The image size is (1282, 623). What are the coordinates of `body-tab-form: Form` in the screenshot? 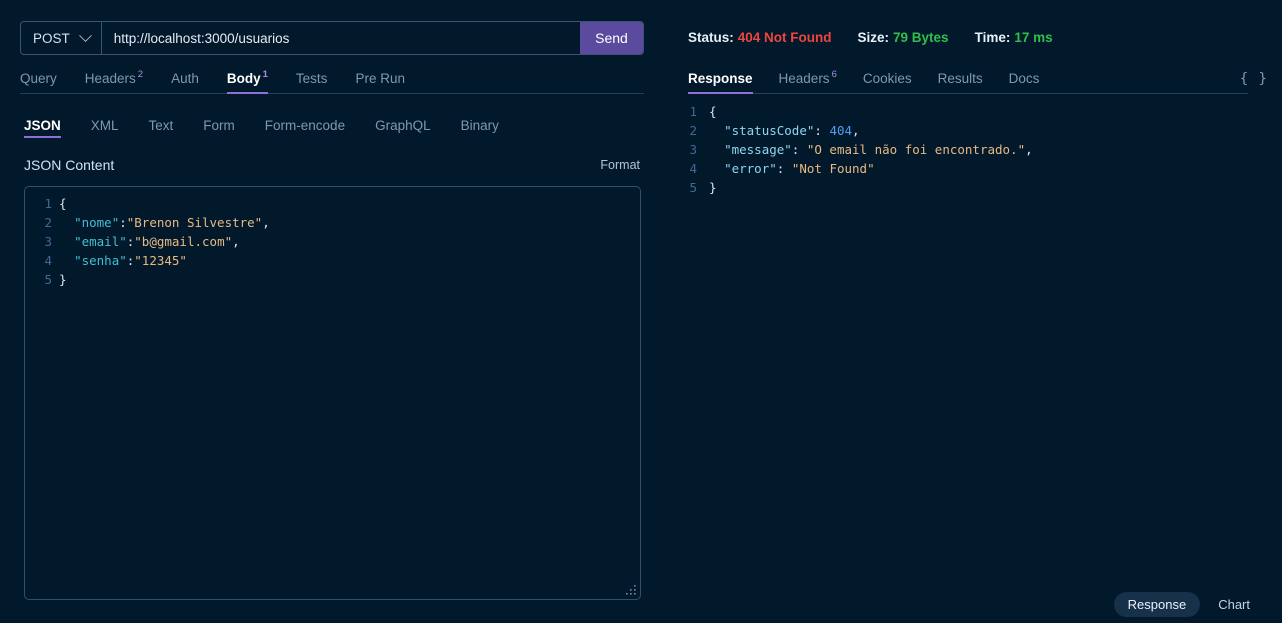 It's located at (219, 129).